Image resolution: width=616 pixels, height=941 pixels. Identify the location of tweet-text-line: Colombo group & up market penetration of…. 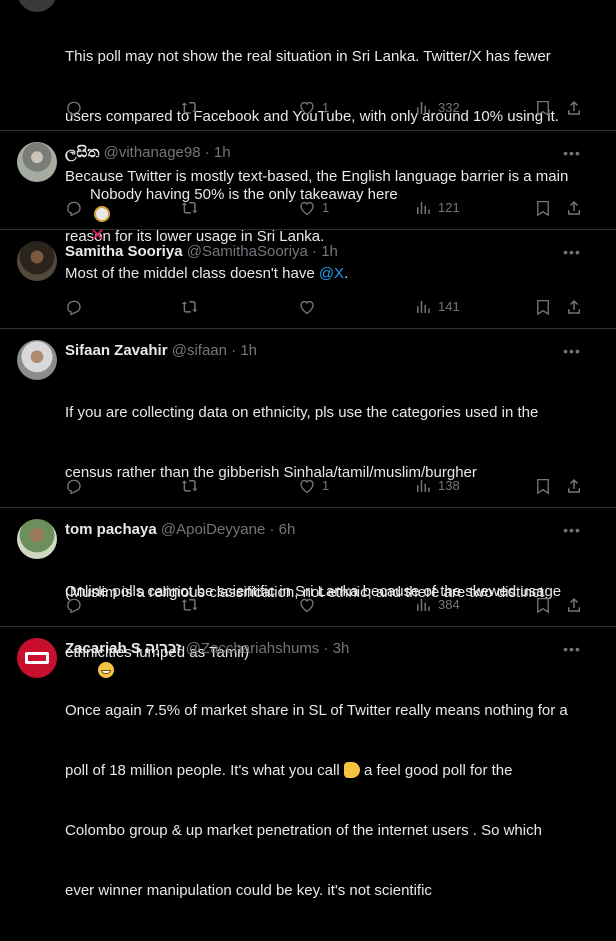
(303, 830).